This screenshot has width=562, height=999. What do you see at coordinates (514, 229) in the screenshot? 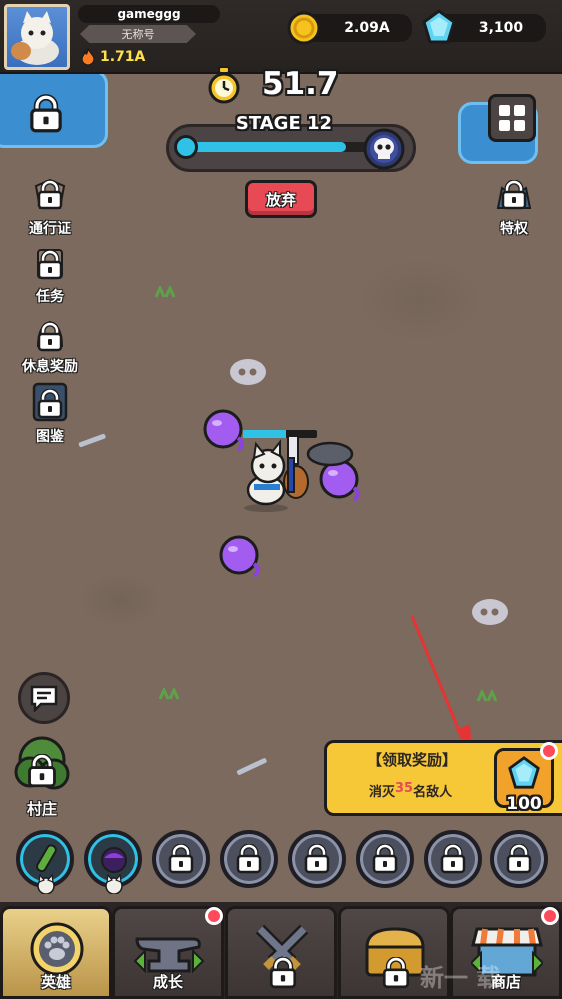
I see `privilege-label: 特权` at bounding box center [514, 229].